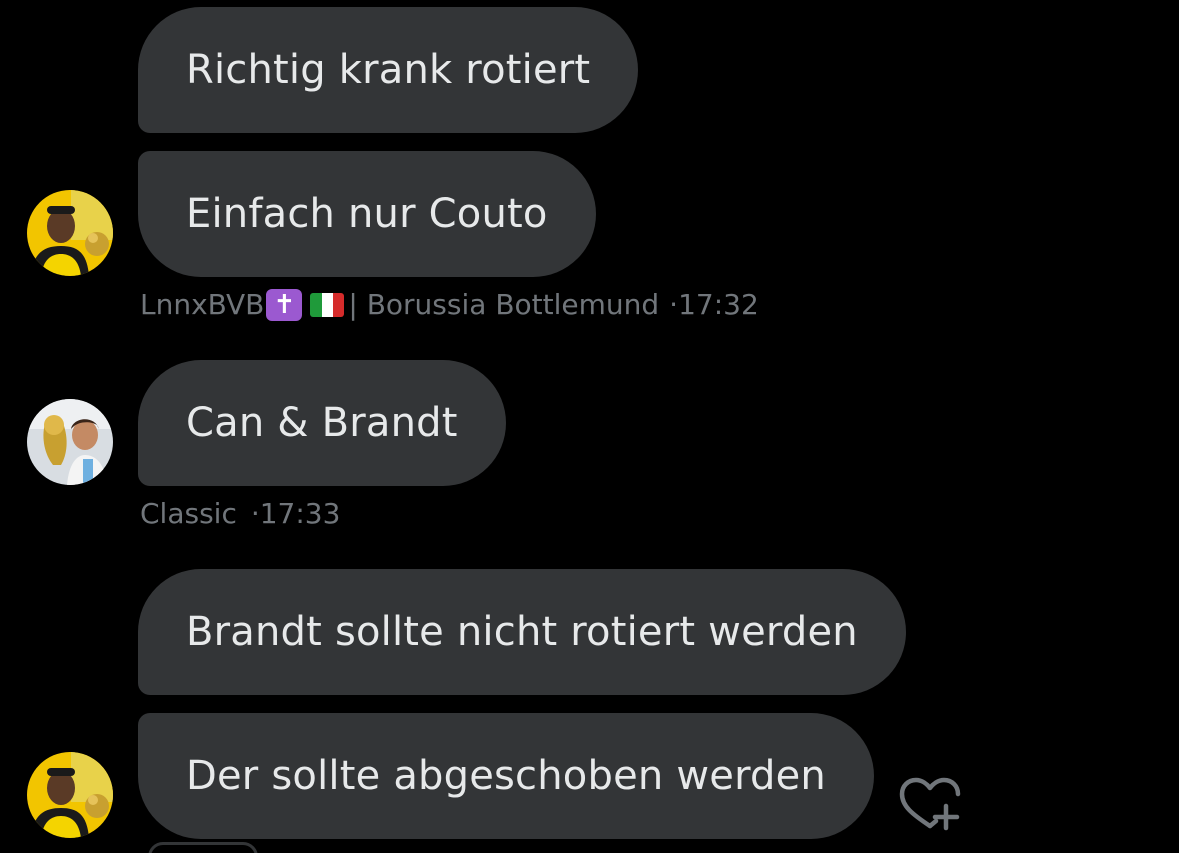  Describe the element at coordinates (202, 304) in the screenshot. I see `sender-name: LnnxBVB` at that location.